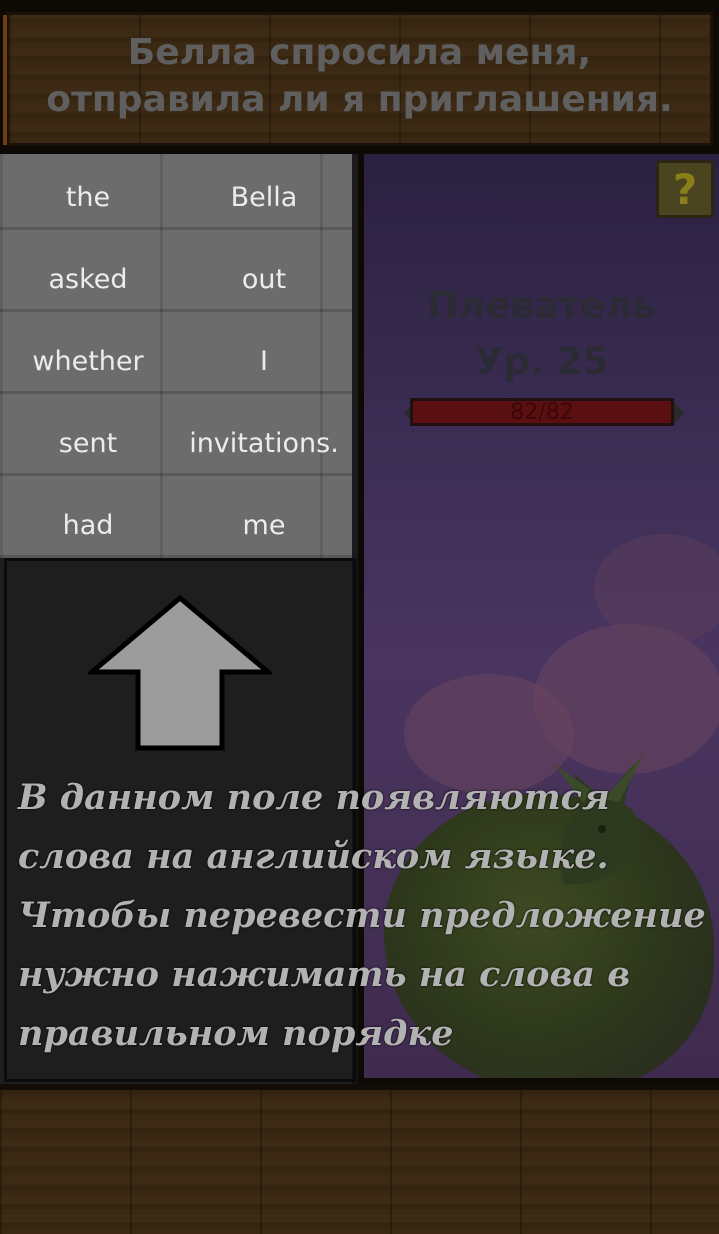 This screenshot has height=1234, width=719. What do you see at coordinates (324, 974) in the screenshot?
I see `tutorial-line: нужно нажимать на слова в` at bounding box center [324, 974].